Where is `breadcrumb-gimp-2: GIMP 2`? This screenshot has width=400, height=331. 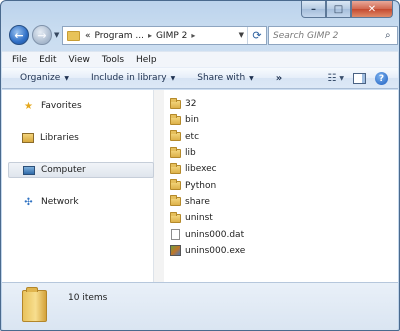 breadcrumb-gimp-2: GIMP 2 is located at coordinates (171, 36).